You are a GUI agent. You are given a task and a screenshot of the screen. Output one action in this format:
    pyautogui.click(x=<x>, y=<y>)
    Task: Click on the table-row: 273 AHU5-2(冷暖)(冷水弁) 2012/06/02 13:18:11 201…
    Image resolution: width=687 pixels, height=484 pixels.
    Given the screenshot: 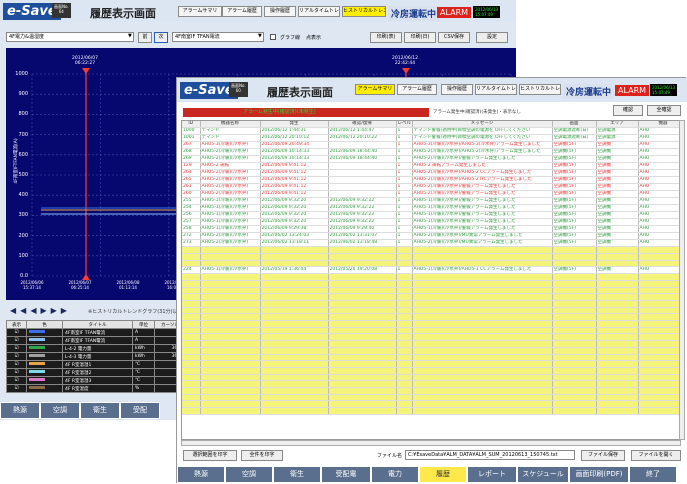 What is the action you would take?
    pyautogui.click(x=431, y=243)
    